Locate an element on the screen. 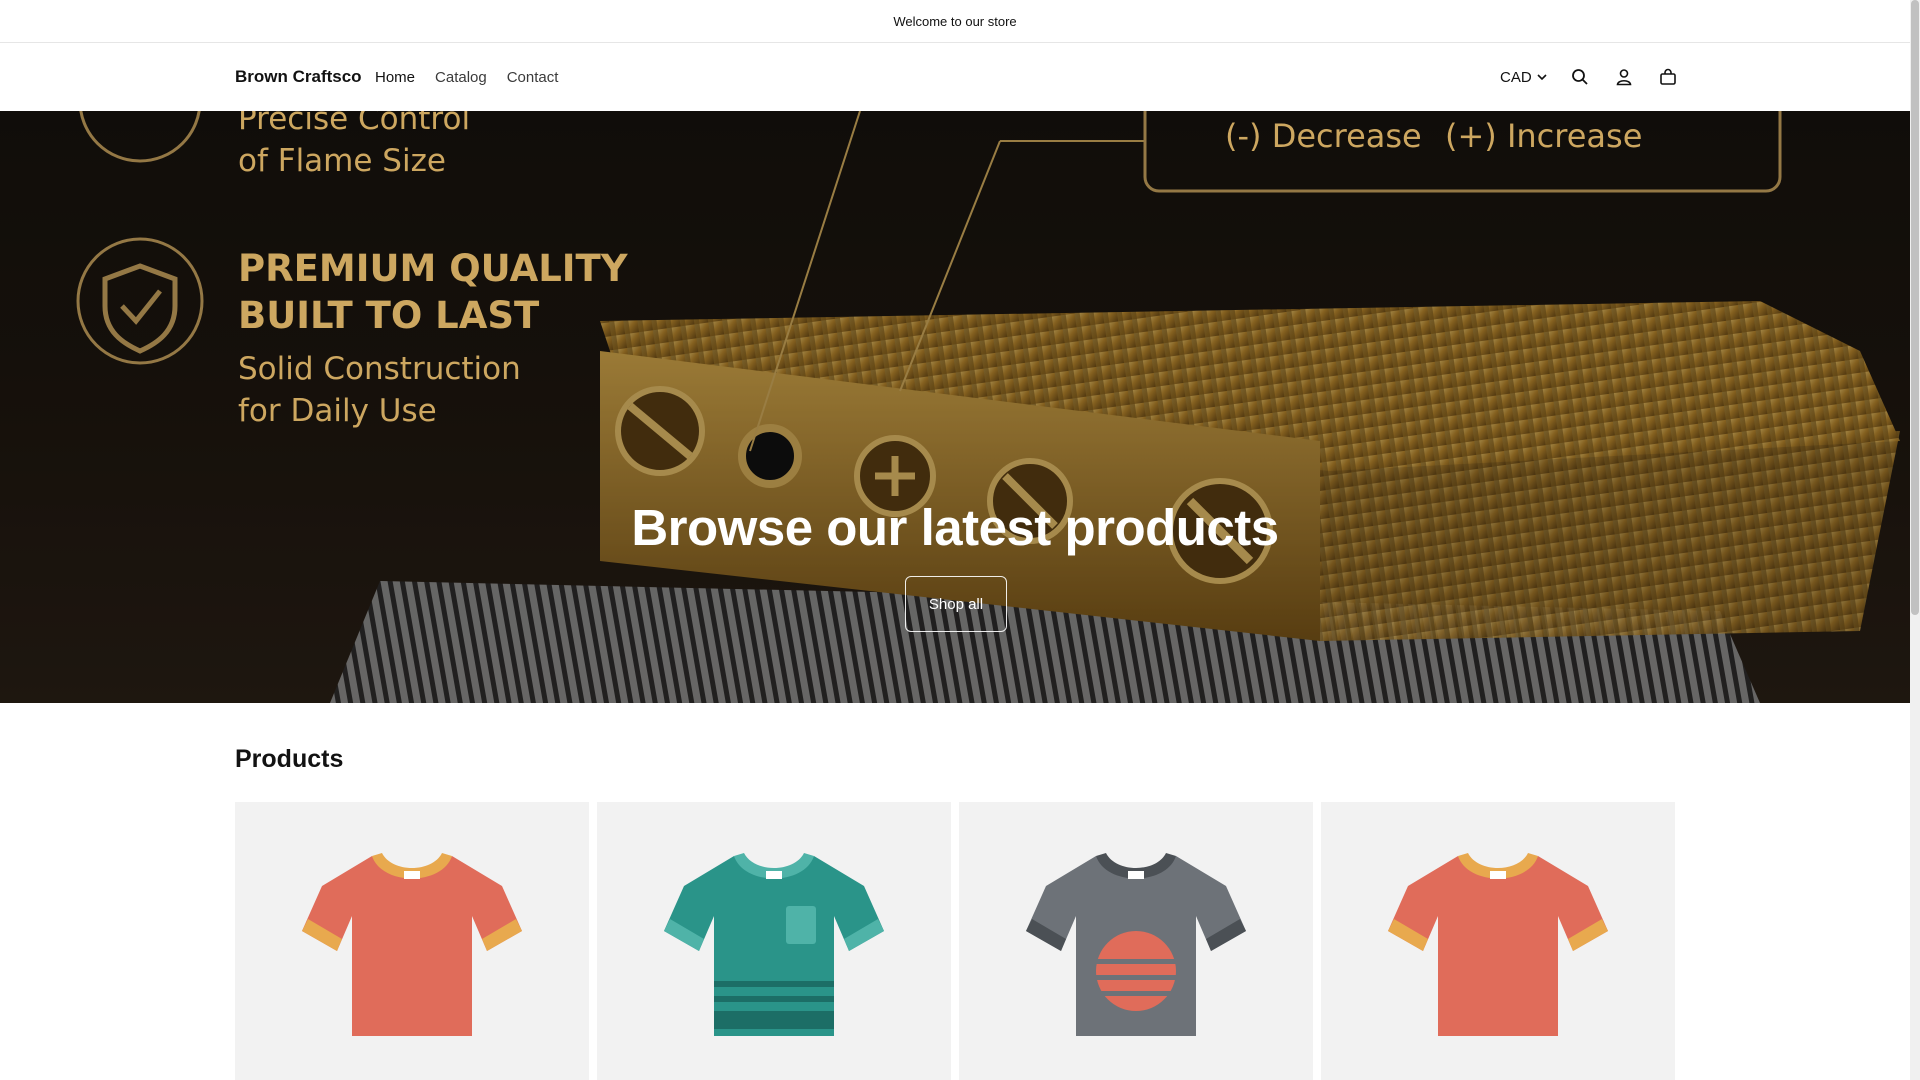 The height and width of the screenshot is (1080, 1920). hero-image-heading2: BUILT TO LAST is located at coordinates (389, 315).